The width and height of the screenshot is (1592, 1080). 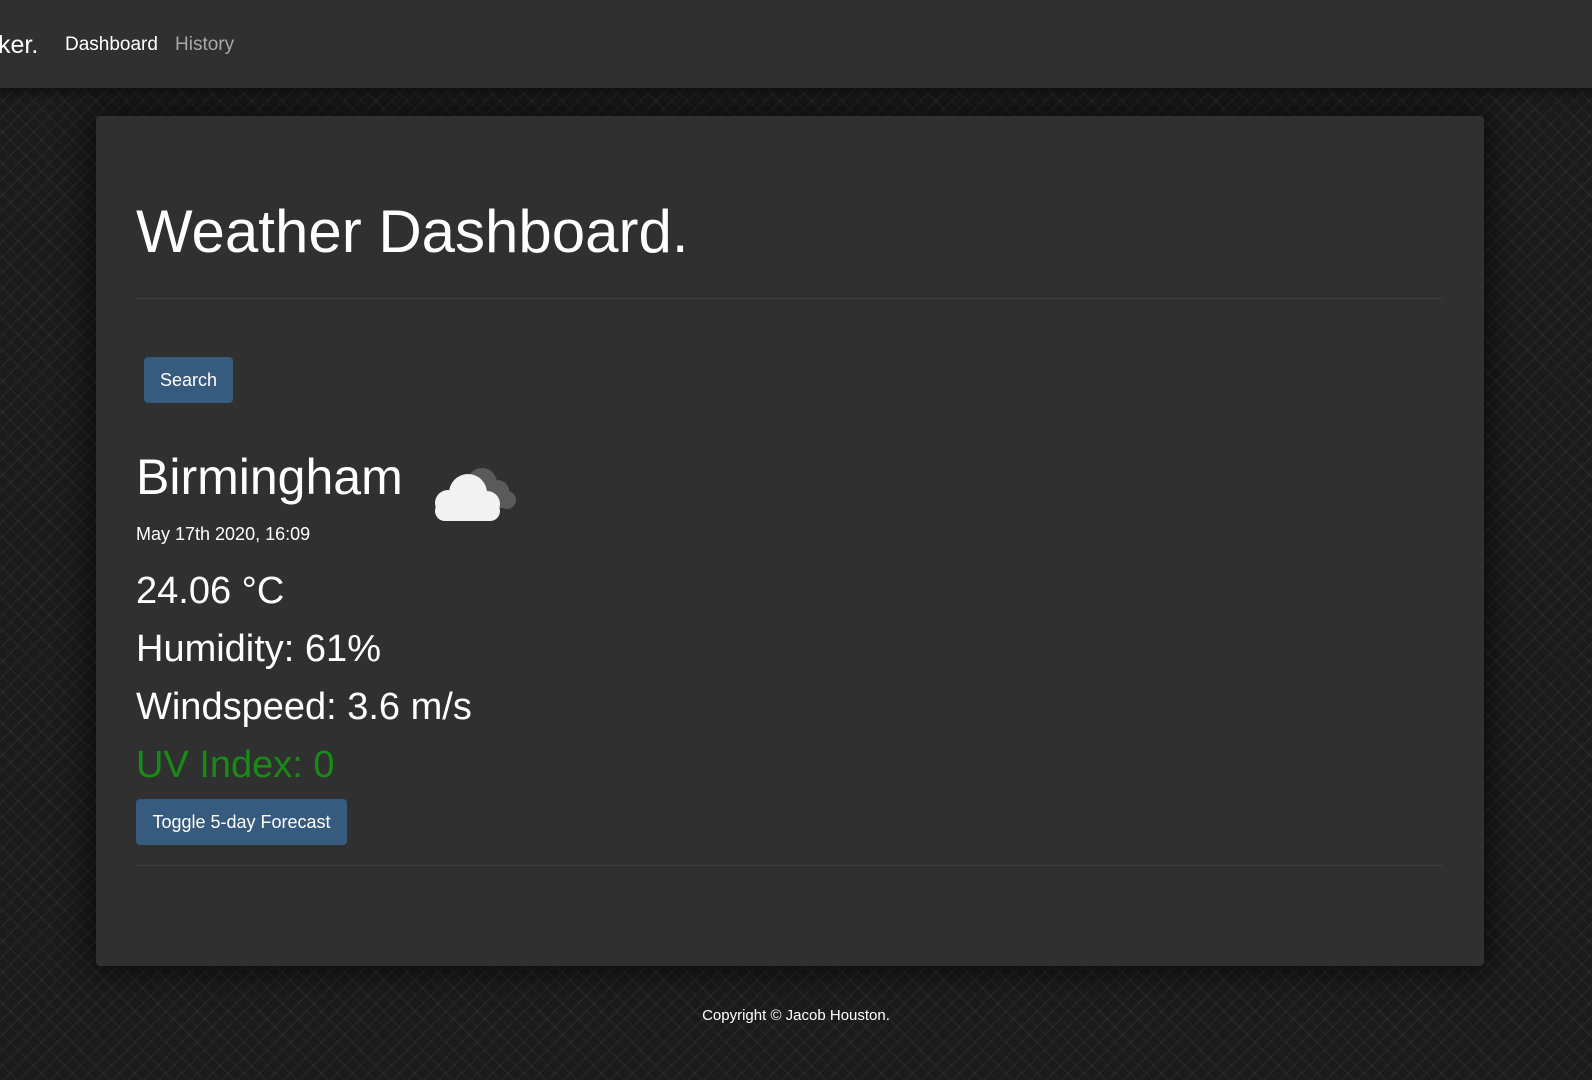 What do you see at coordinates (796, 1015) in the screenshot?
I see `footer-copyright: Copyright © Jacob Houston.` at bounding box center [796, 1015].